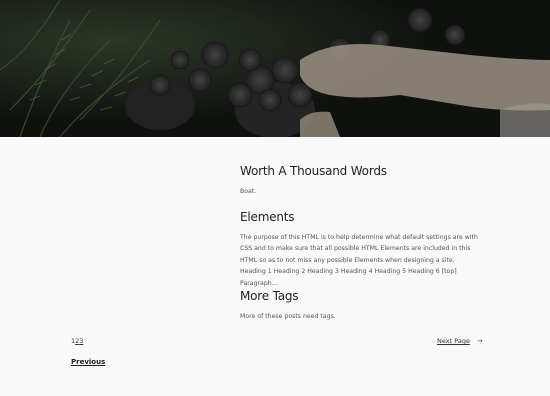  Describe the element at coordinates (248, 191) in the screenshot. I see `post-excerpt: Boat.` at that location.